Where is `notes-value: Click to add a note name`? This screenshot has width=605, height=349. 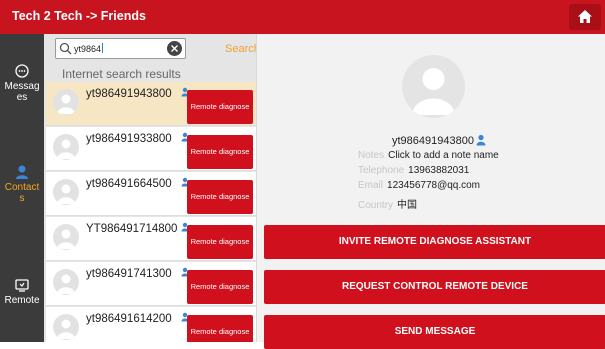
notes-value: Click to add a note name is located at coordinates (443, 155).